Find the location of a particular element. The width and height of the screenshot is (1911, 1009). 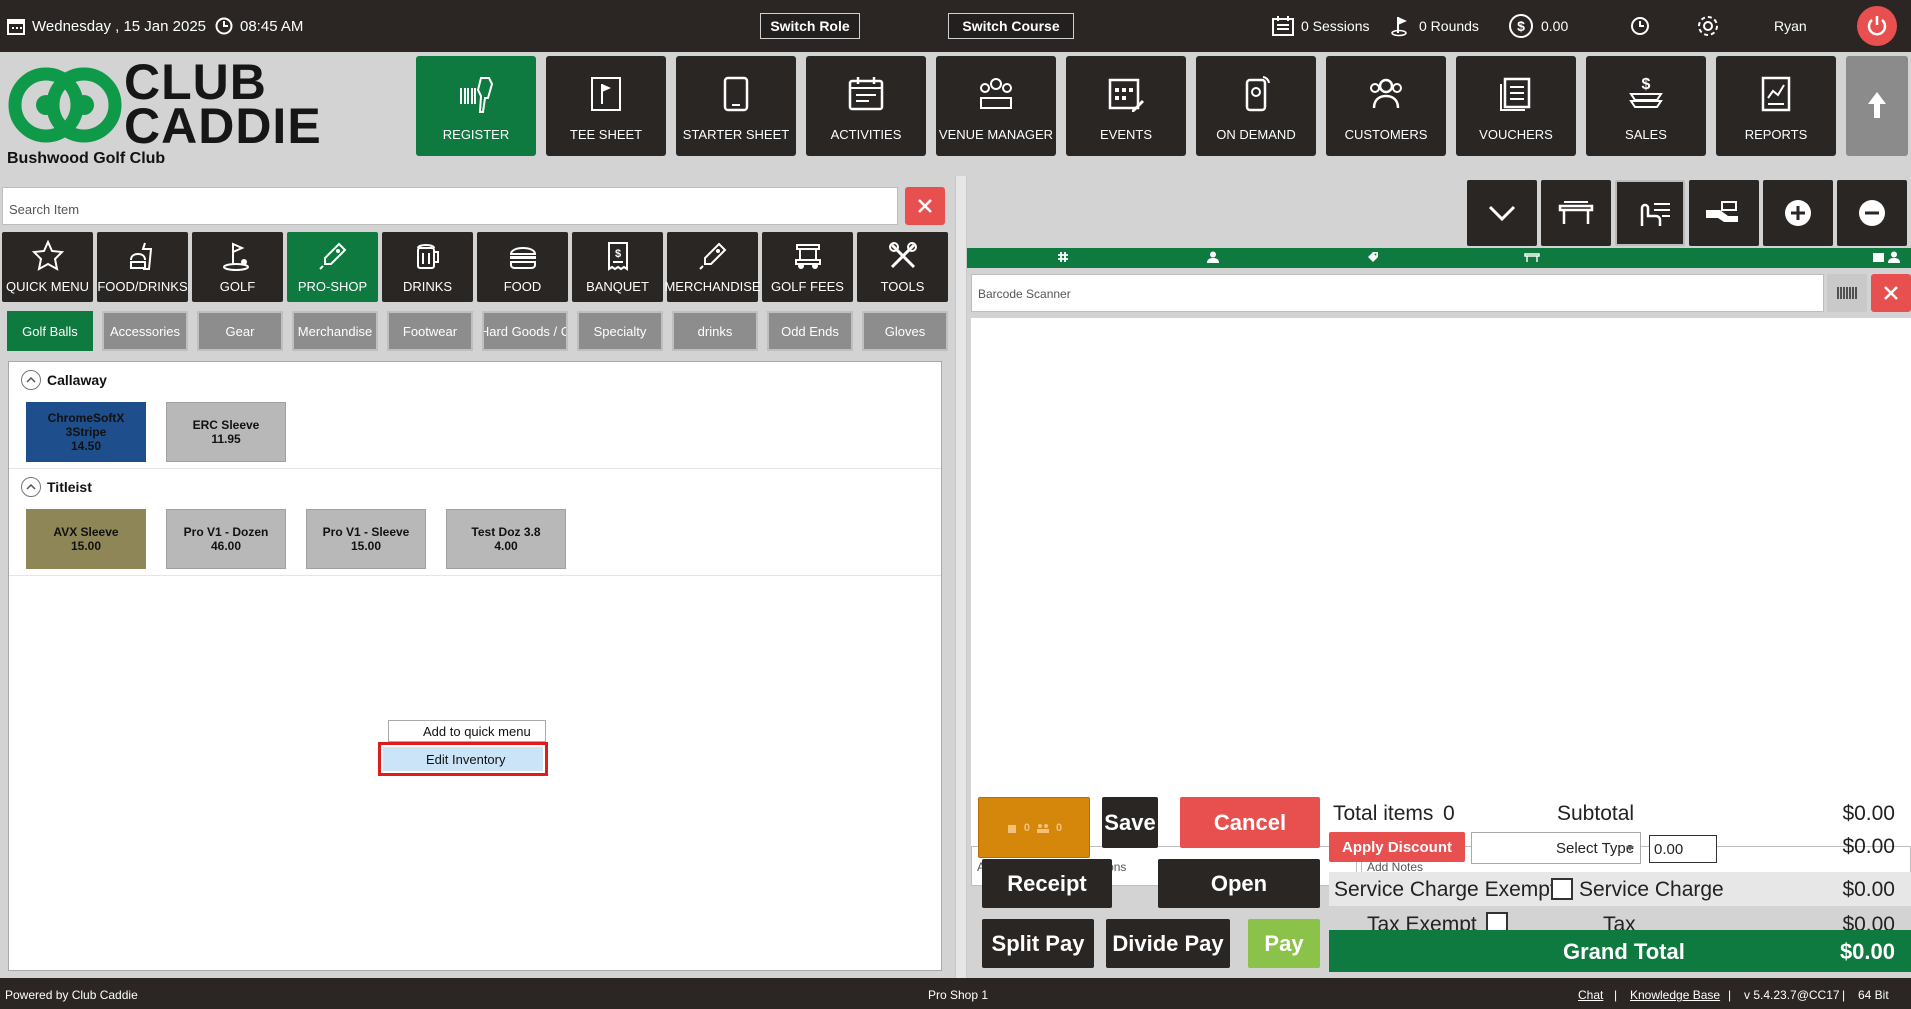

knowledge-base-link: Knowledge Base is located at coordinates (1675, 995).